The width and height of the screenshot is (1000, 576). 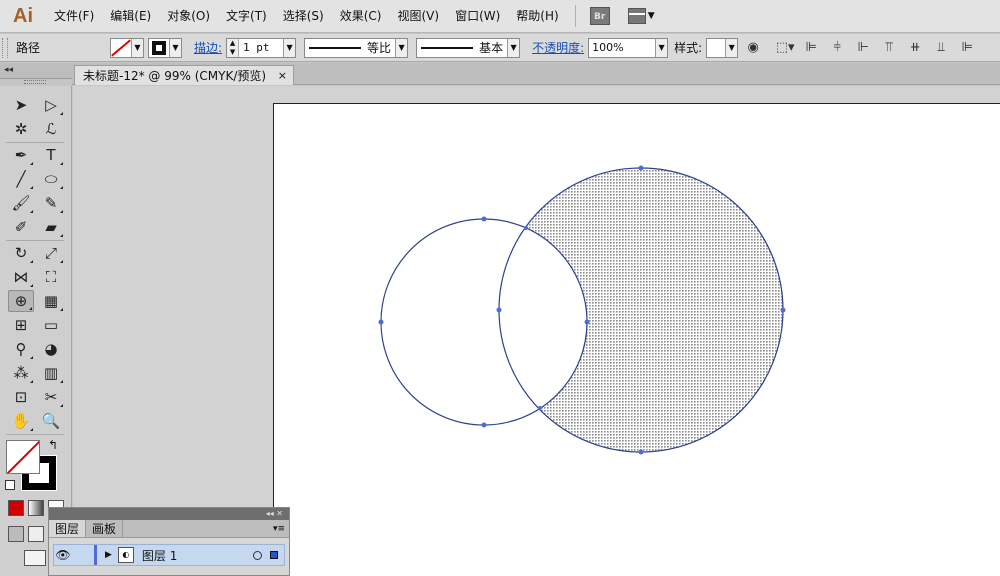 What do you see at coordinates (753, 48) in the screenshot?
I see `recolor-artwork-icon: ◉` at bounding box center [753, 48].